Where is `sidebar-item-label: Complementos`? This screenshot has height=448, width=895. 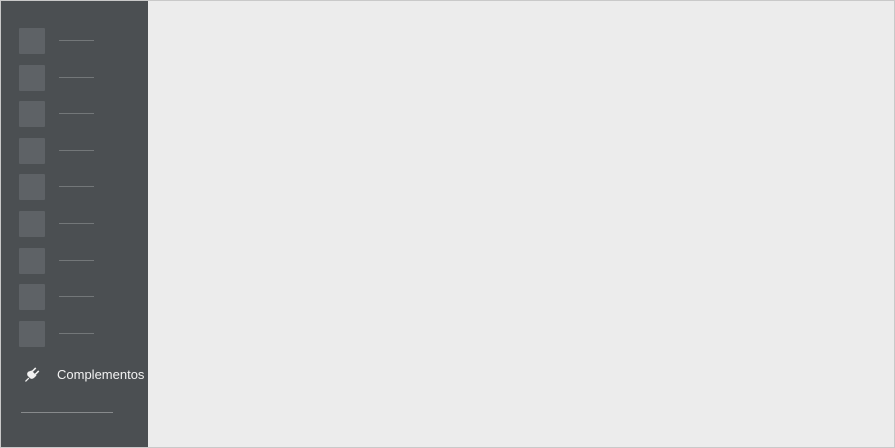
sidebar-item-label: Complementos is located at coordinates (101, 374).